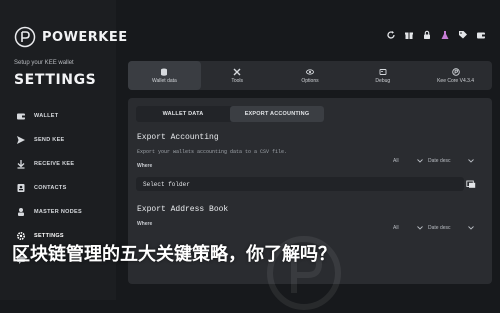 This screenshot has height=313, width=500. Describe the element at coordinates (310, 71) in the screenshot. I see `eye-icon` at that location.